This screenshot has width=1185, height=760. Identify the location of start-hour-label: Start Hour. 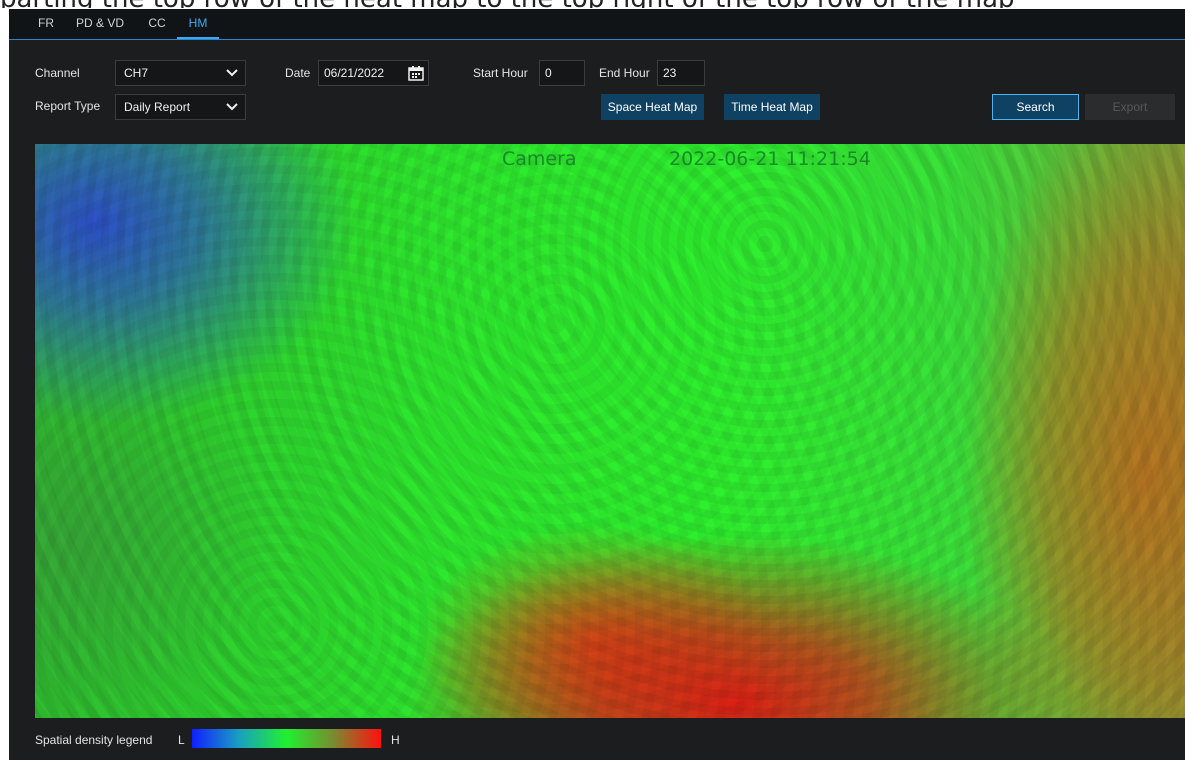
(500, 73).